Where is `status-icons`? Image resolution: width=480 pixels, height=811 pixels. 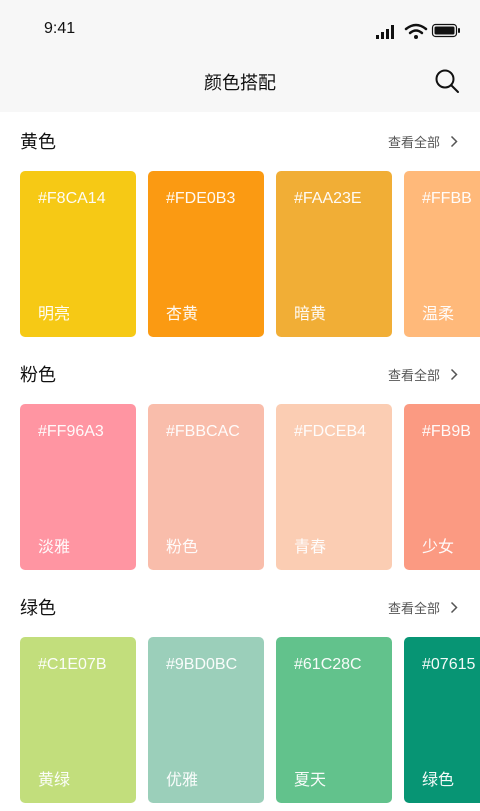
status-icons is located at coordinates (412, 31).